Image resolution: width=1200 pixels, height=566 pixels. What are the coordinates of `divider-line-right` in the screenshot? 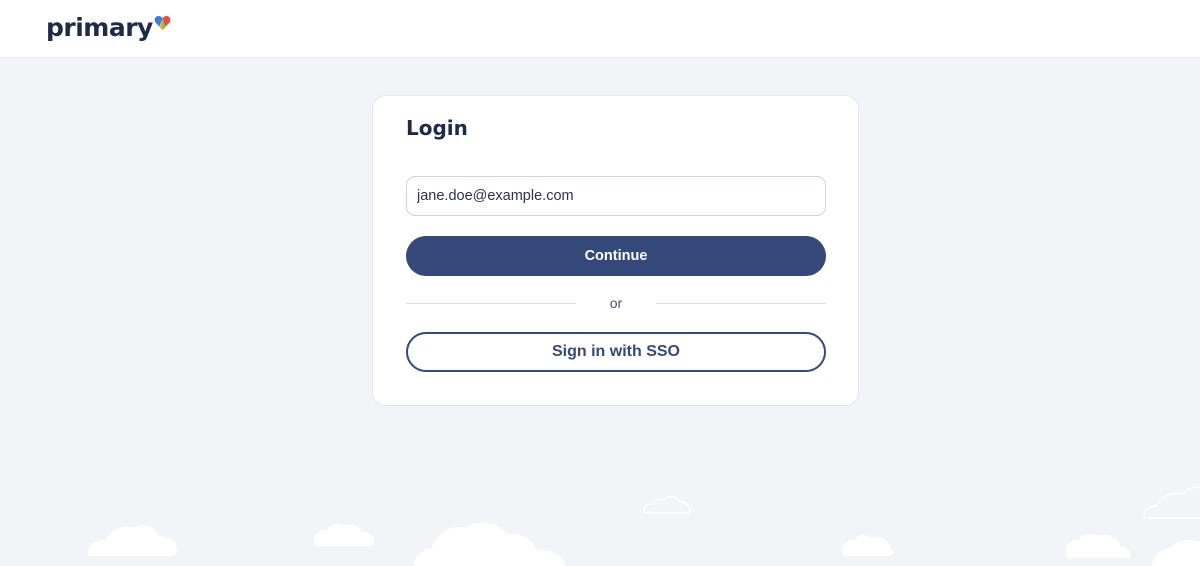 It's located at (741, 303).